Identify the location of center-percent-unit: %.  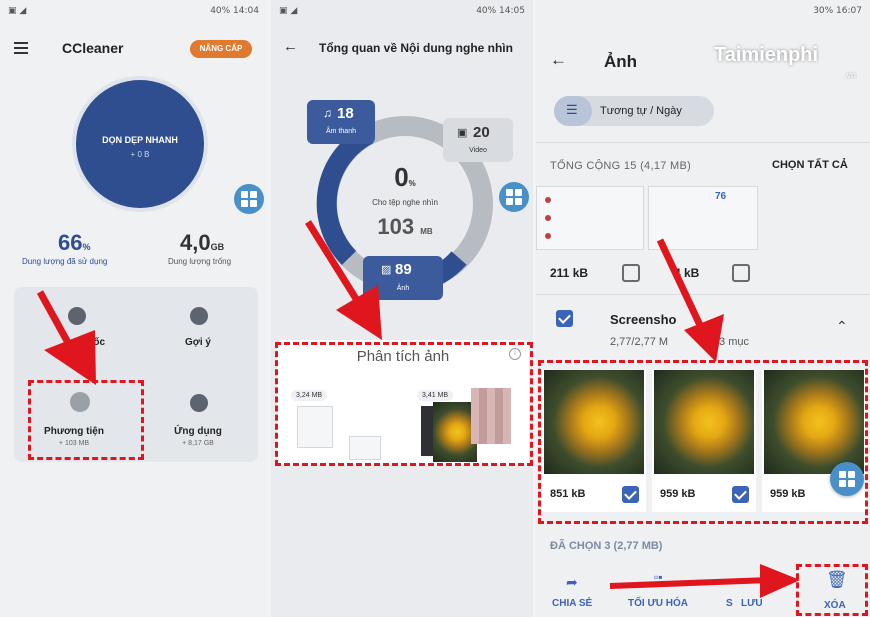
(412, 183).